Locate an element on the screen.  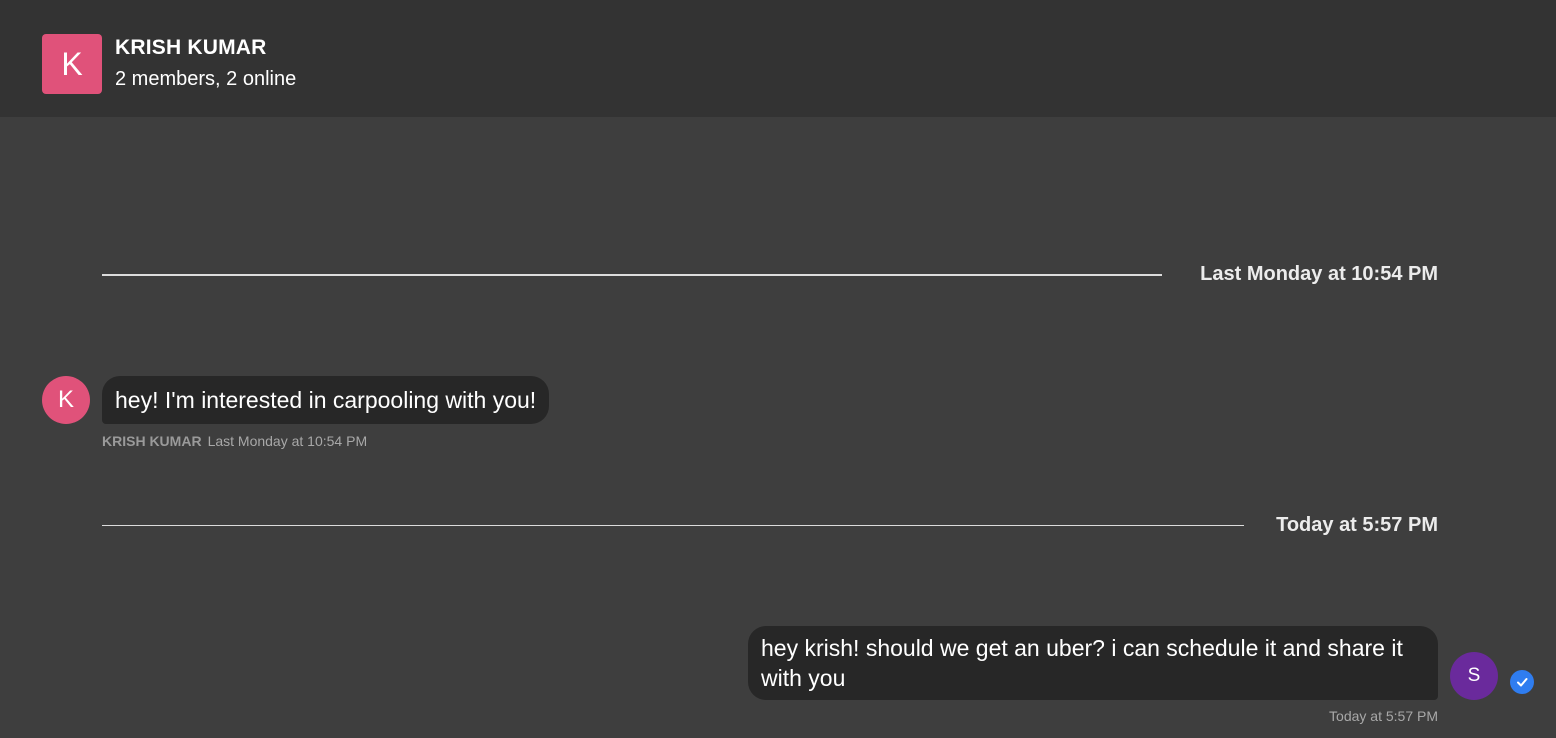
chat-title: KRISH KUMAR is located at coordinates (191, 48).